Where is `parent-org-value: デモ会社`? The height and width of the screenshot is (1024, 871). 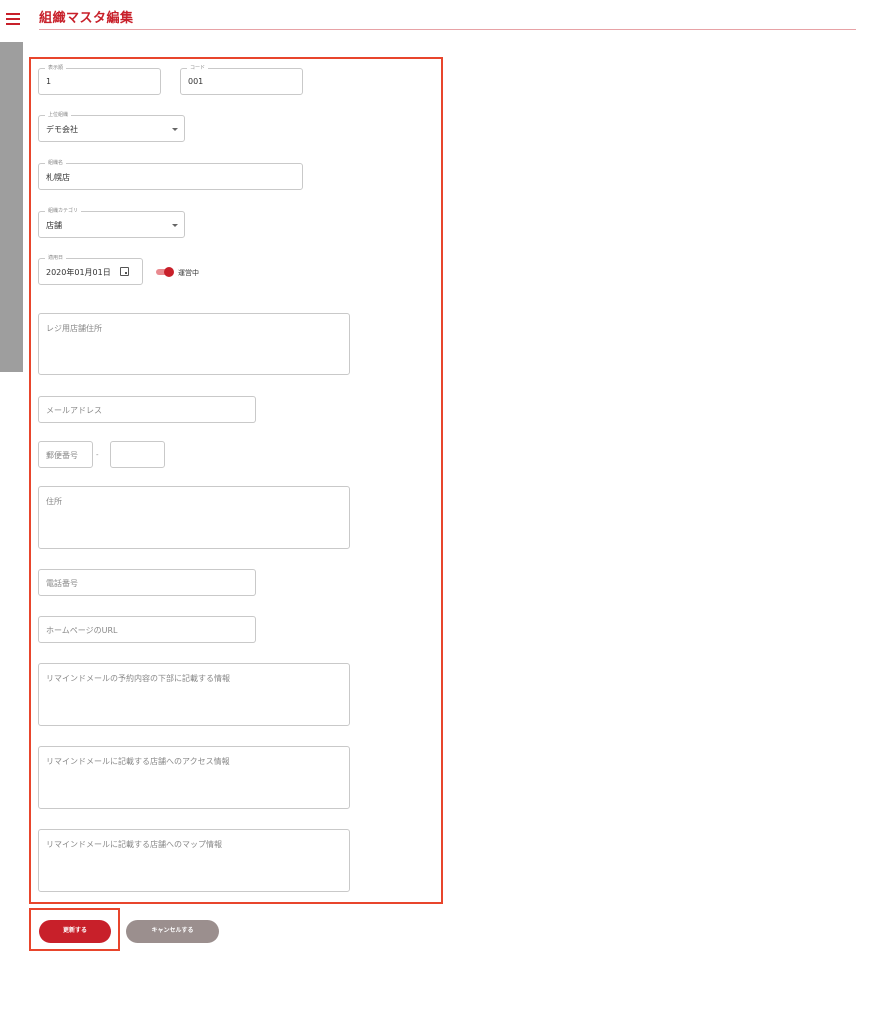 parent-org-value: デモ会社 is located at coordinates (62, 129).